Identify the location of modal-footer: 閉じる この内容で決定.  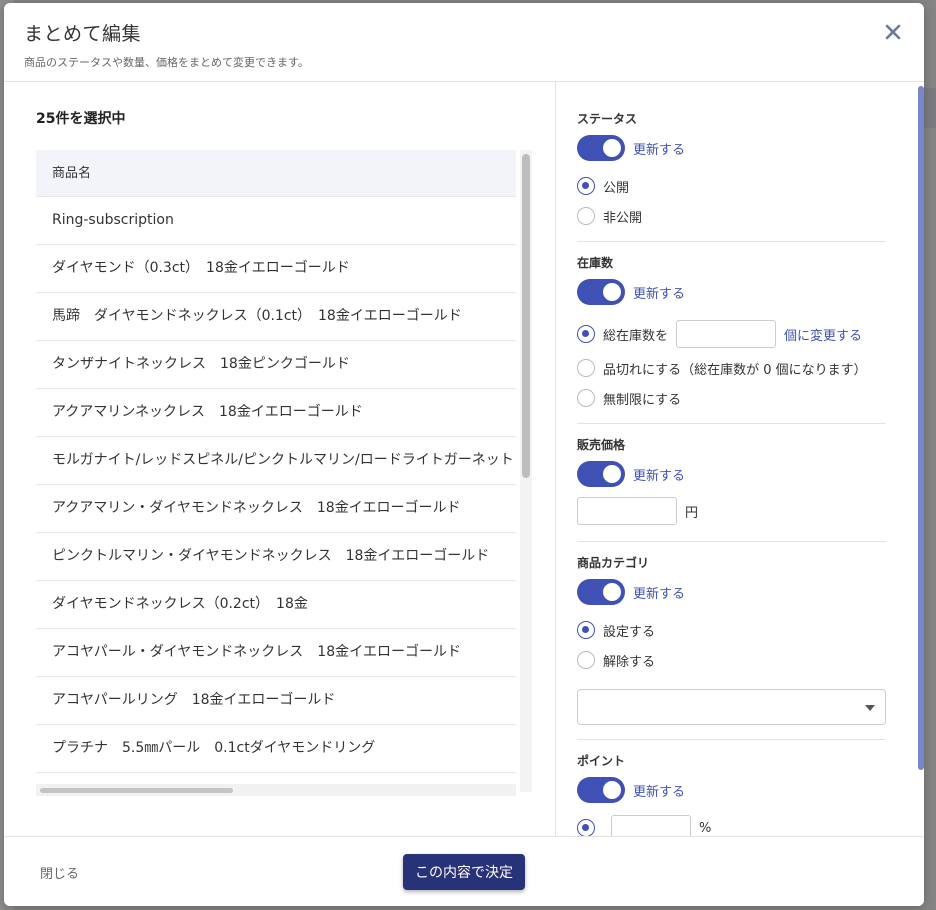
(464, 871).